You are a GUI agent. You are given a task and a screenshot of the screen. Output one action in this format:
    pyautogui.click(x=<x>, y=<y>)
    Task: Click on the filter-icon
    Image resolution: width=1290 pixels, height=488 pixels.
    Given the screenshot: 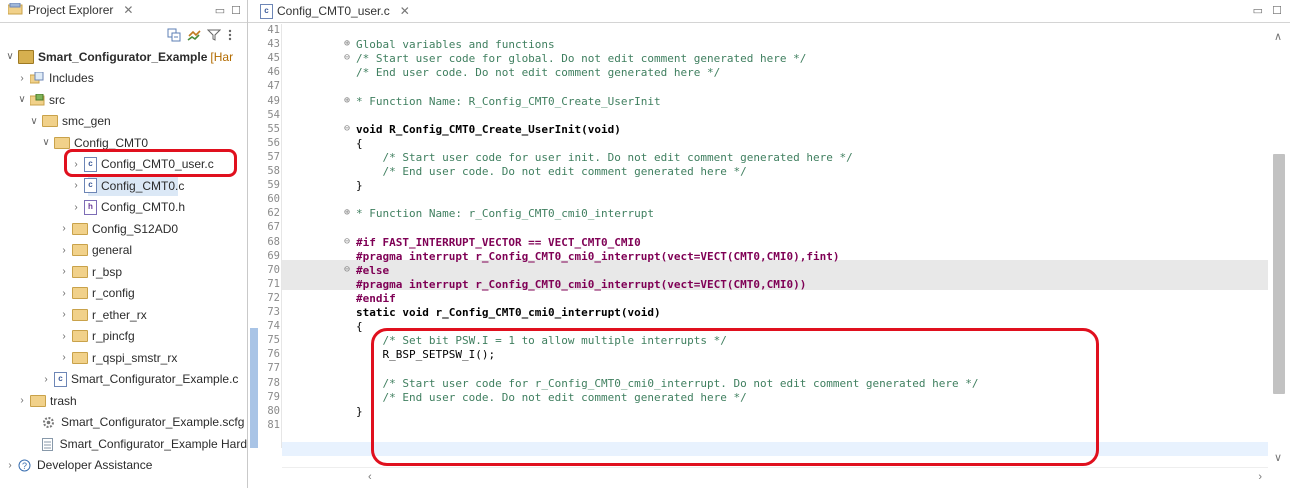 What is the action you would take?
    pyautogui.click(x=214, y=35)
    